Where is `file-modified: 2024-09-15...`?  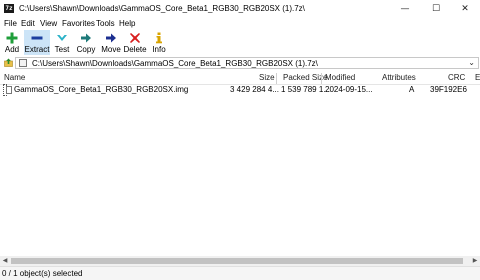
file-modified: 2024-09-15... is located at coordinates (349, 89).